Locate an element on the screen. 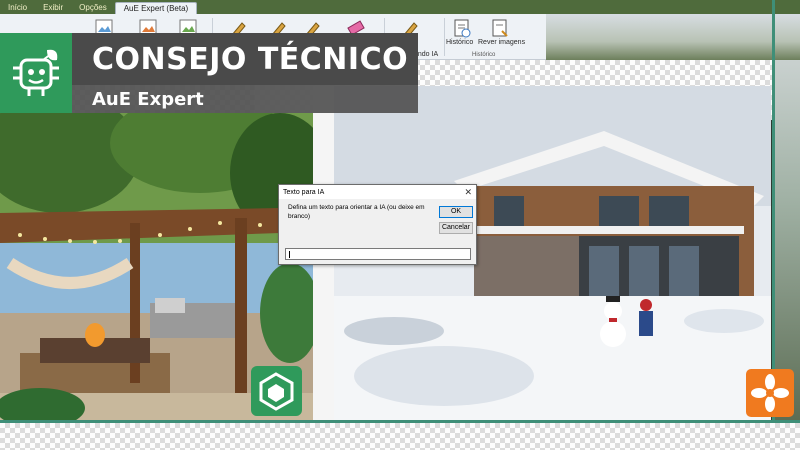 This screenshot has width=800, height=450. banner-icon-badge is located at coordinates (36, 73).